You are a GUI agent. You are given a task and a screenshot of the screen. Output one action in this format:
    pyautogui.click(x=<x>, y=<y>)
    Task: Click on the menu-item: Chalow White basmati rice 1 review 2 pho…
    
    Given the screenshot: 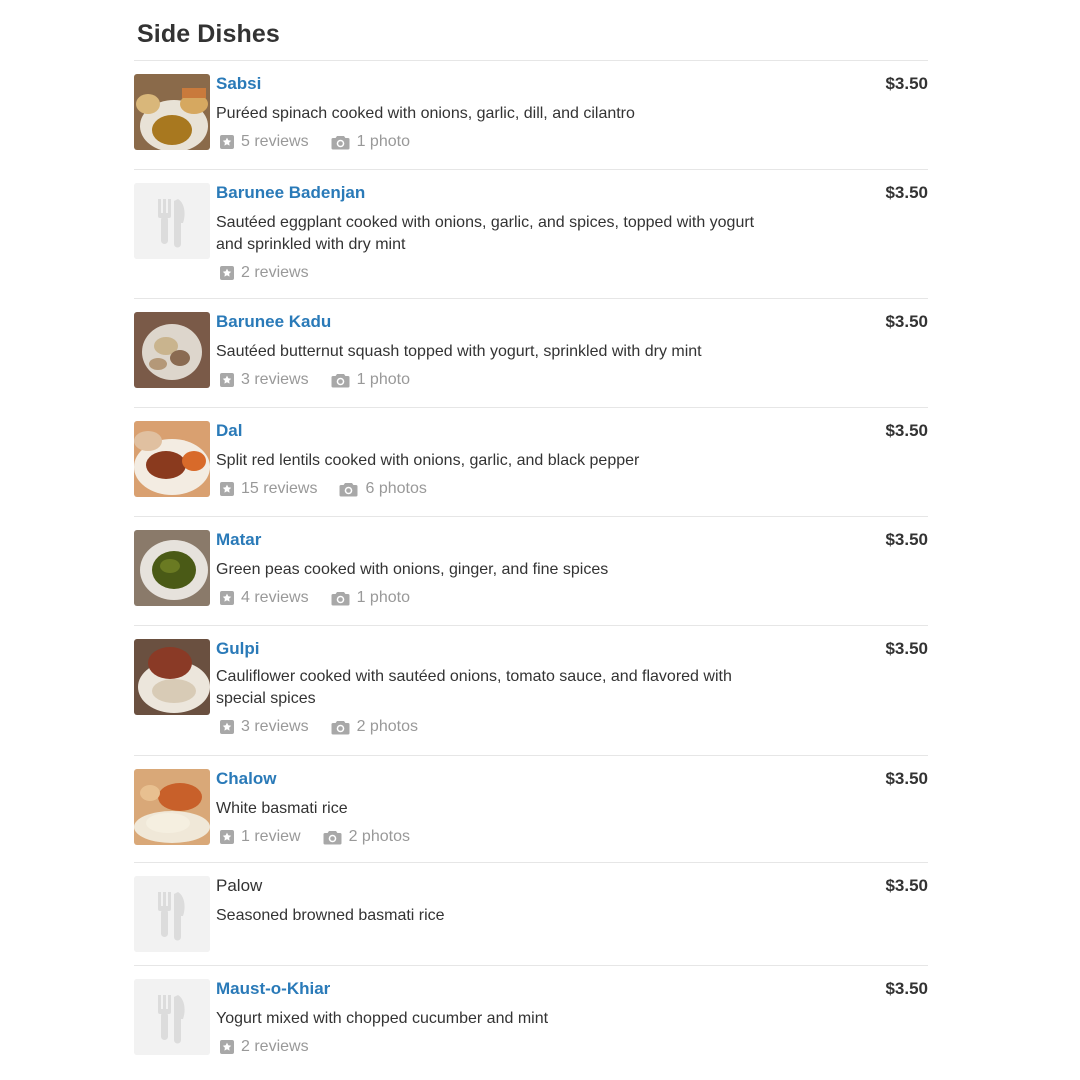 What is the action you would take?
    pyautogui.click(x=531, y=808)
    